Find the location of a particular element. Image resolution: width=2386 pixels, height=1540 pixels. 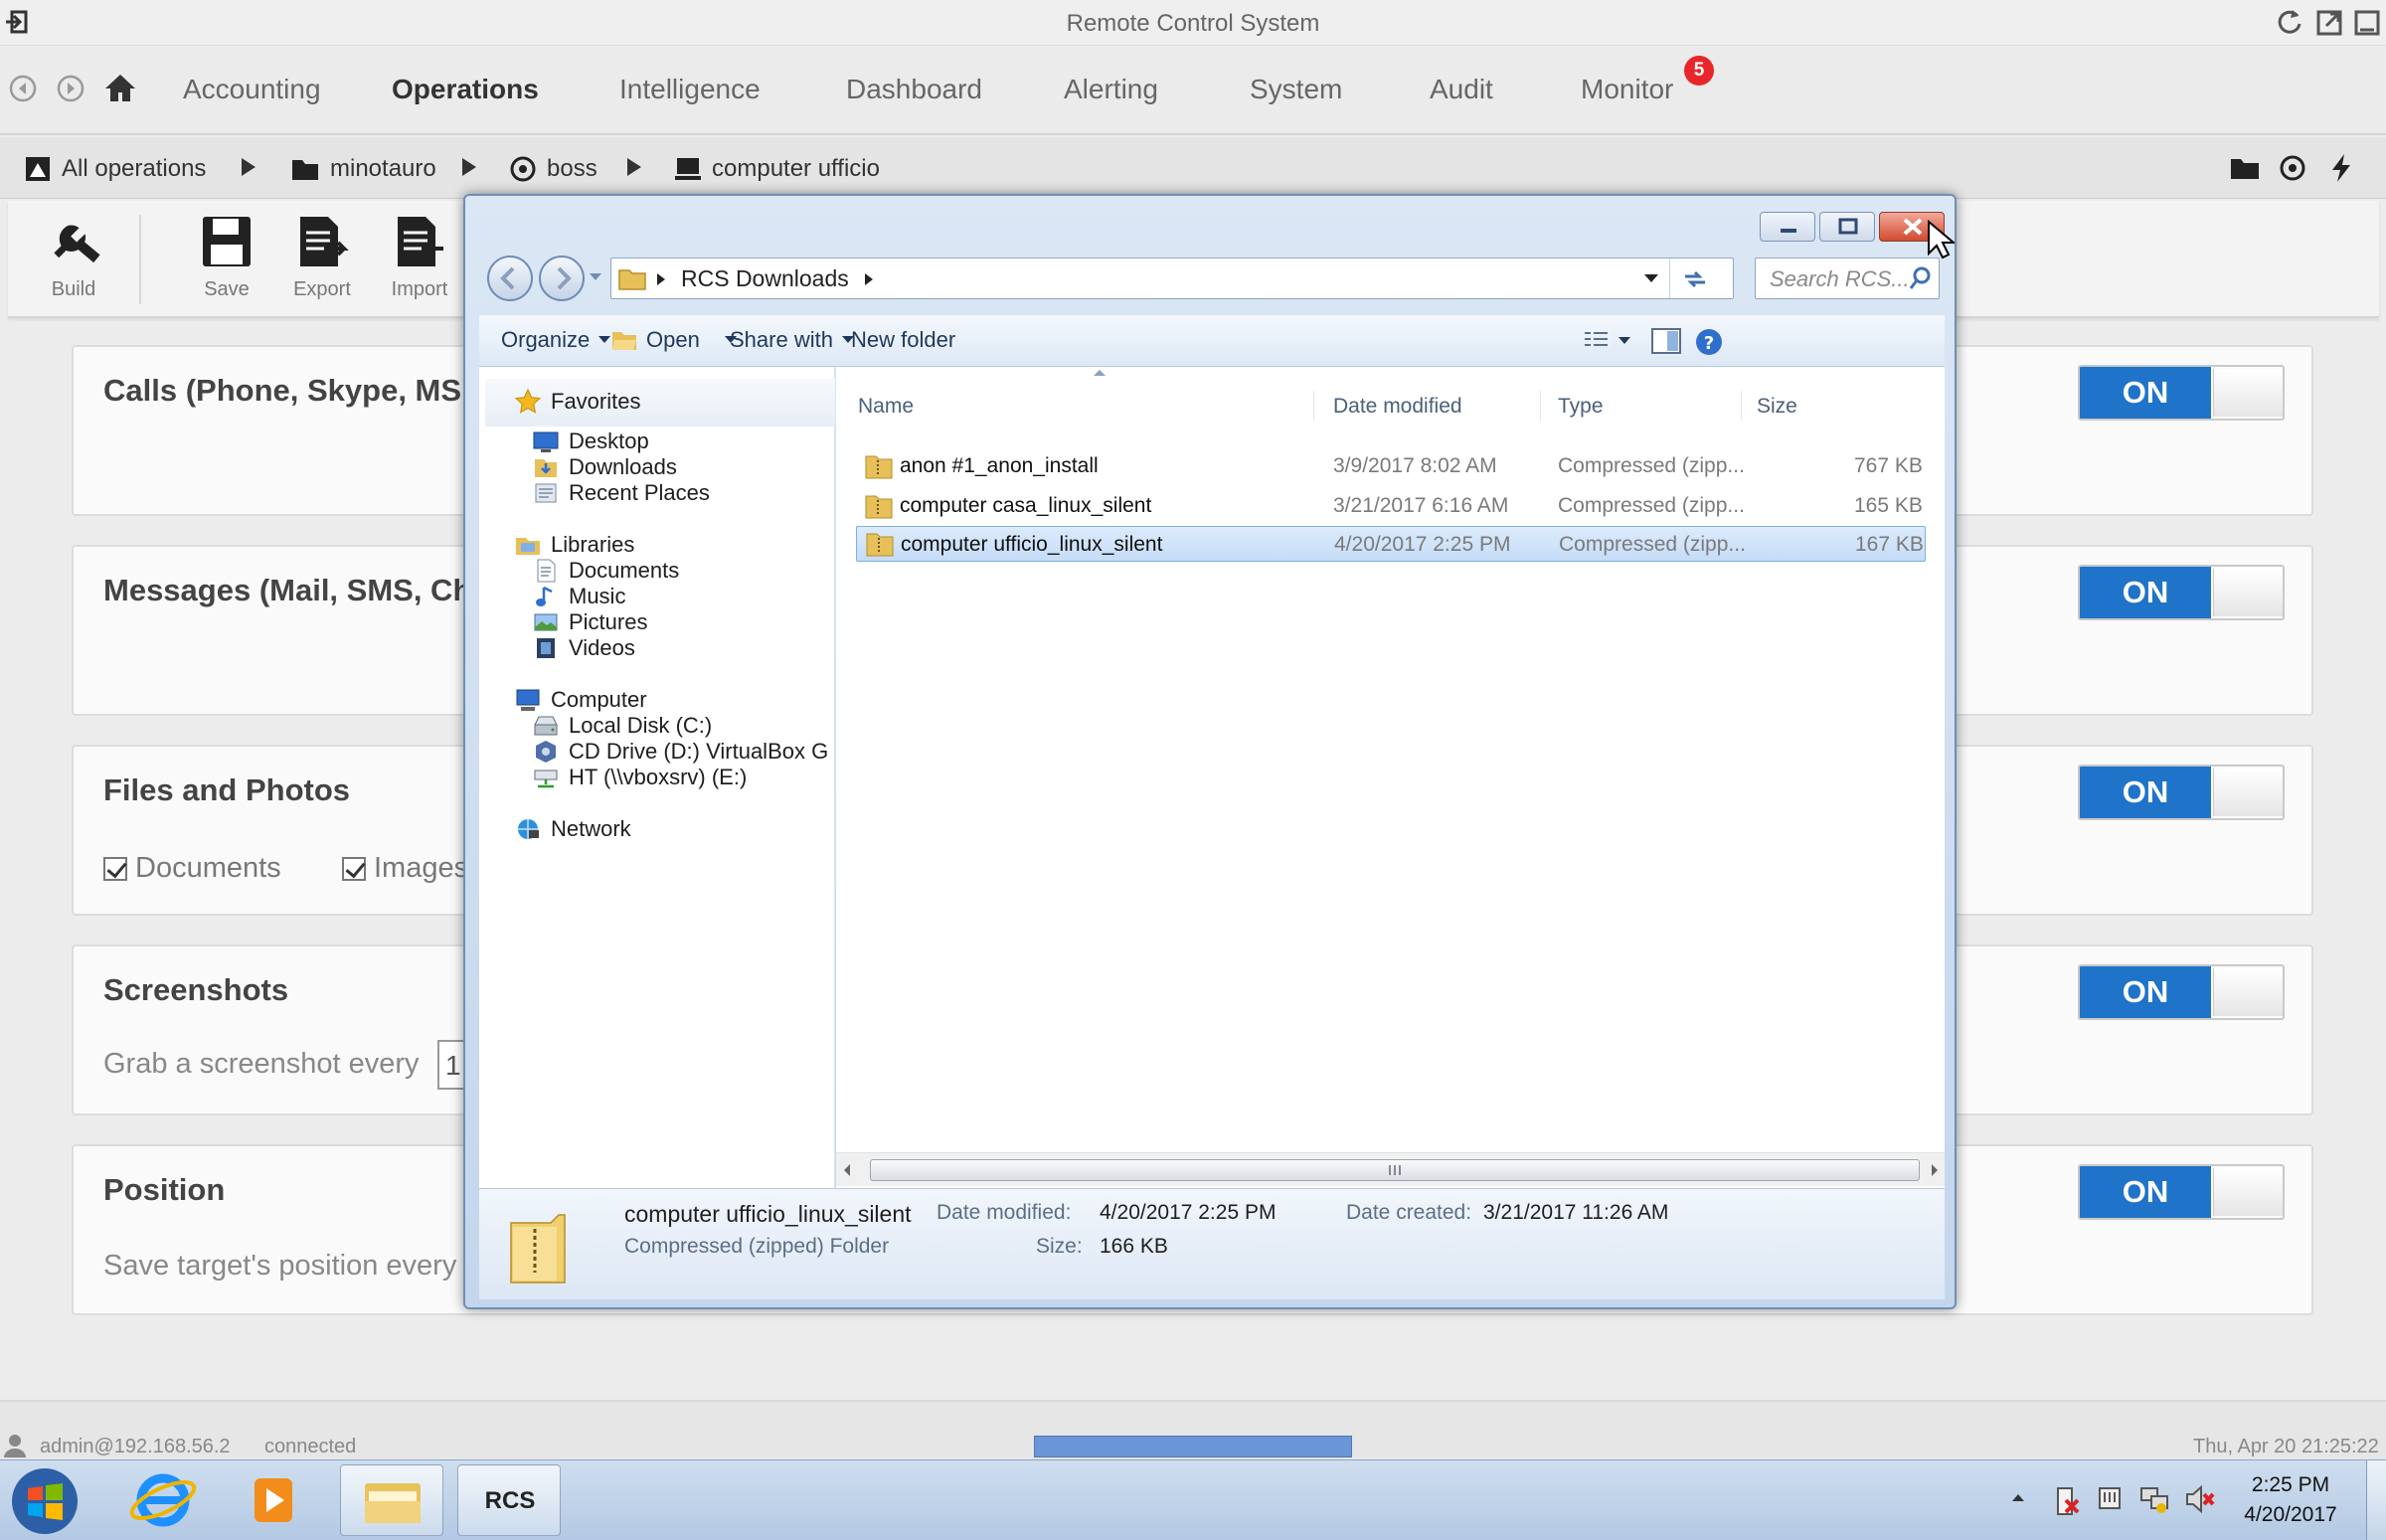

nav-downloads: Downloads is located at coordinates (605, 467).